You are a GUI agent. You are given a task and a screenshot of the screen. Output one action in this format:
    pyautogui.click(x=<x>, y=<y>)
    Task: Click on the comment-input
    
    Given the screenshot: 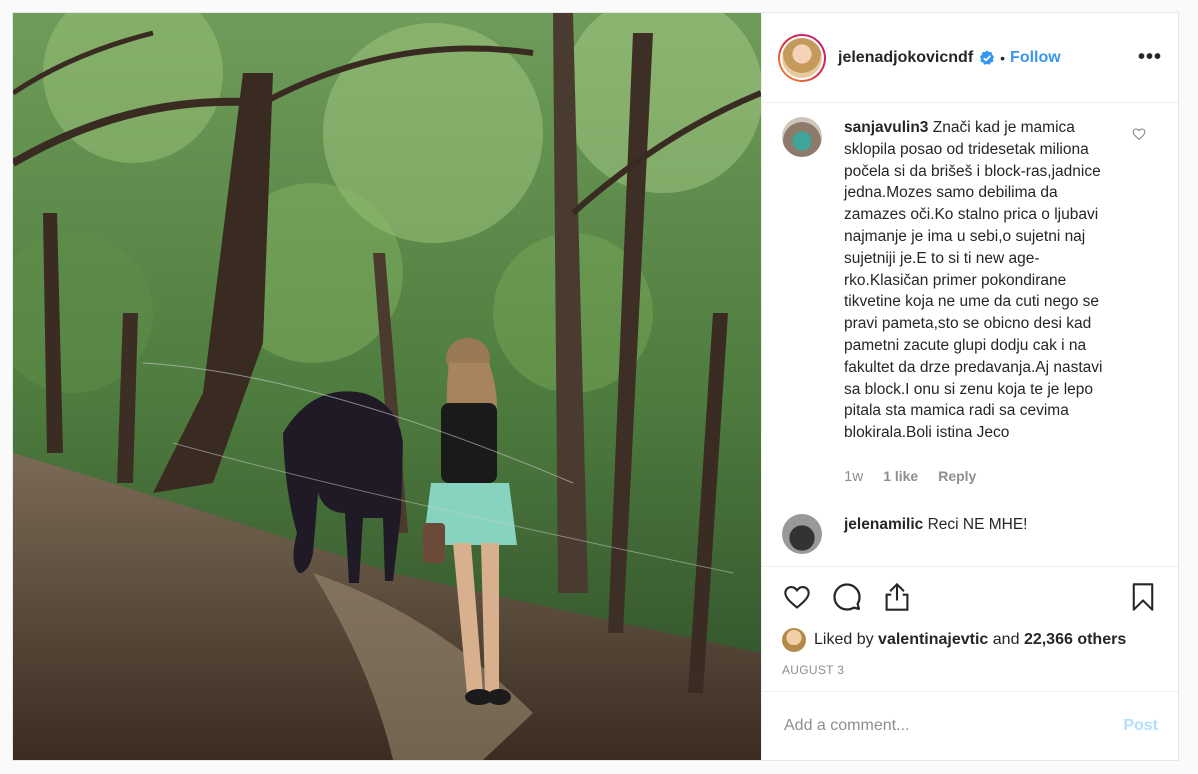 What is the action you would take?
    pyautogui.click(x=953, y=726)
    